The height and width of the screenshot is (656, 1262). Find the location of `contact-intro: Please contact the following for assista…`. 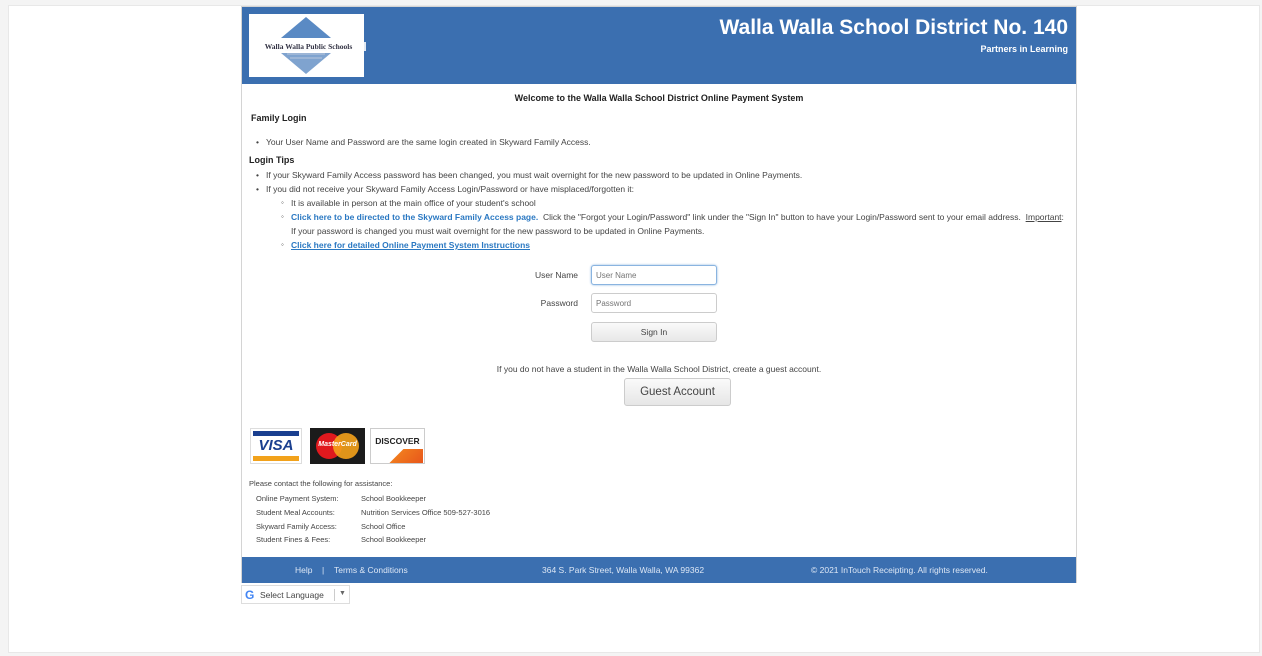

contact-intro: Please contact the following for assista… is located at coordinates (321, 483).